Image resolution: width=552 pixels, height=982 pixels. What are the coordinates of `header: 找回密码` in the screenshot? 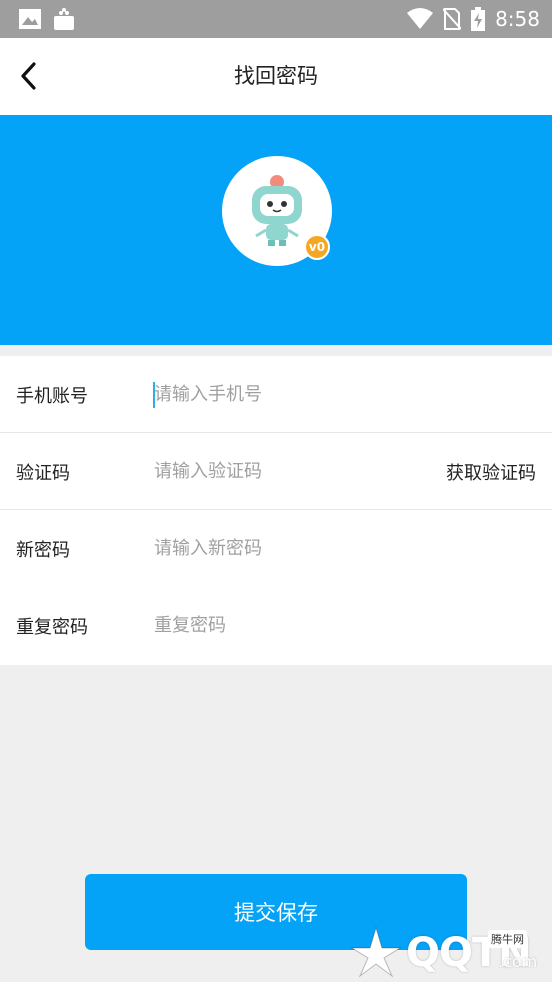 It's located at (276, 76).